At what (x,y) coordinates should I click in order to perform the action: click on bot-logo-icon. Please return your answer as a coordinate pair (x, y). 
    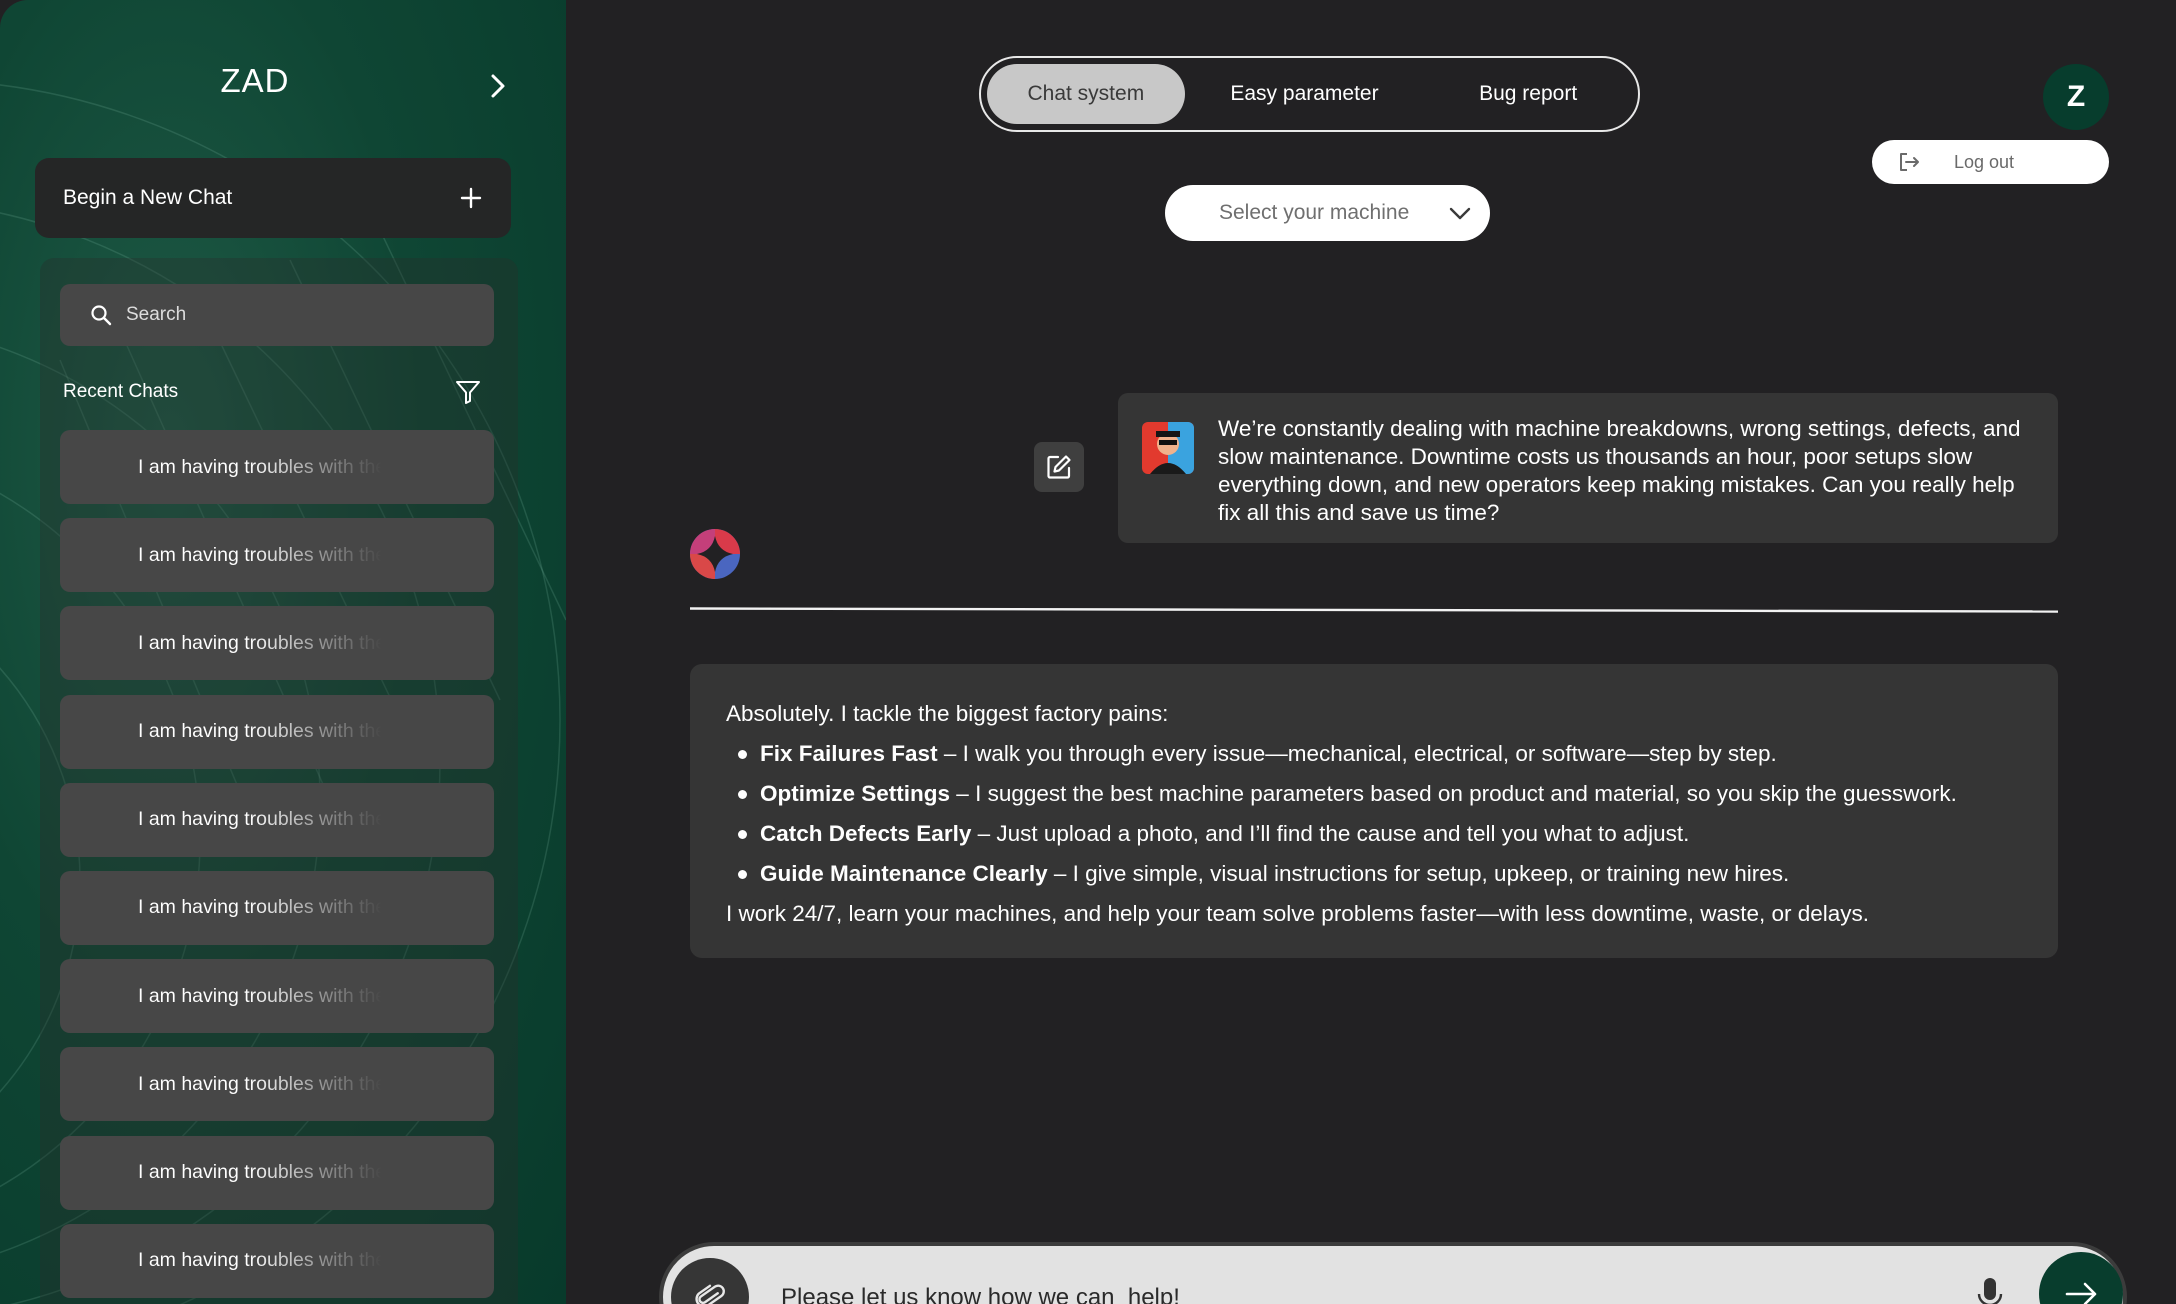
    Looking at the image, I should click on (715, 554).